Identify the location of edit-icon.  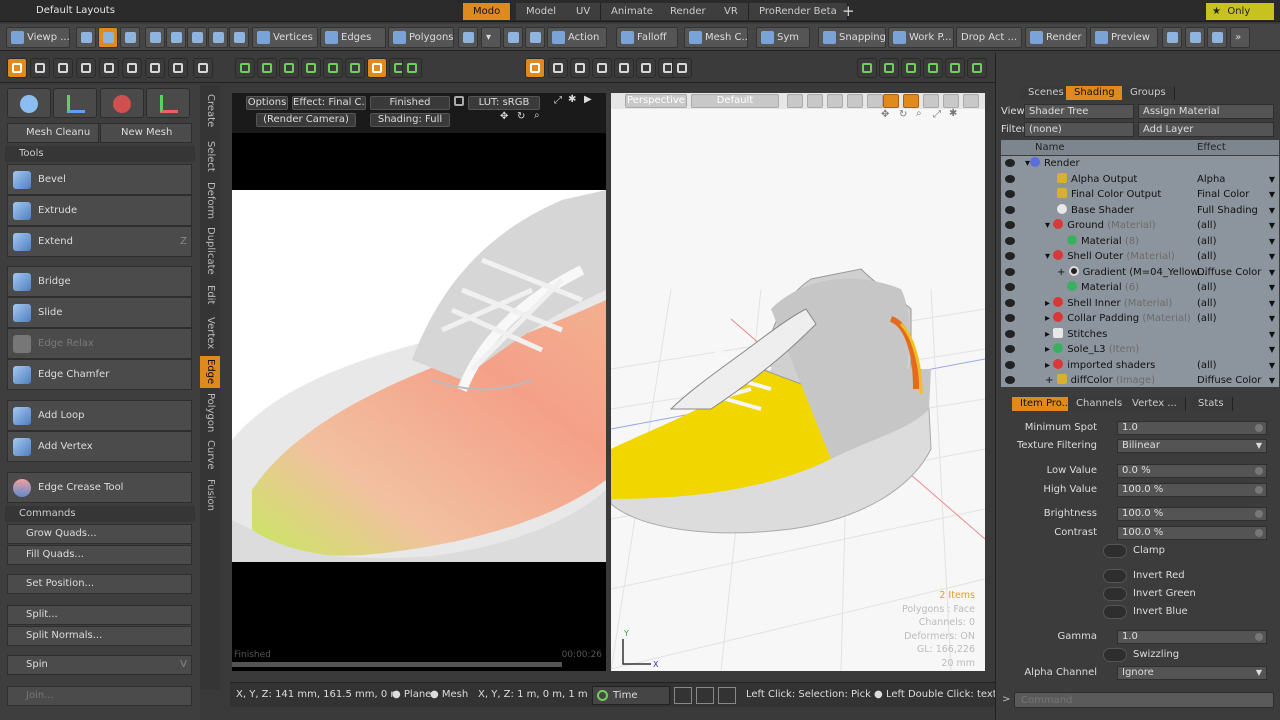
(63, 68).